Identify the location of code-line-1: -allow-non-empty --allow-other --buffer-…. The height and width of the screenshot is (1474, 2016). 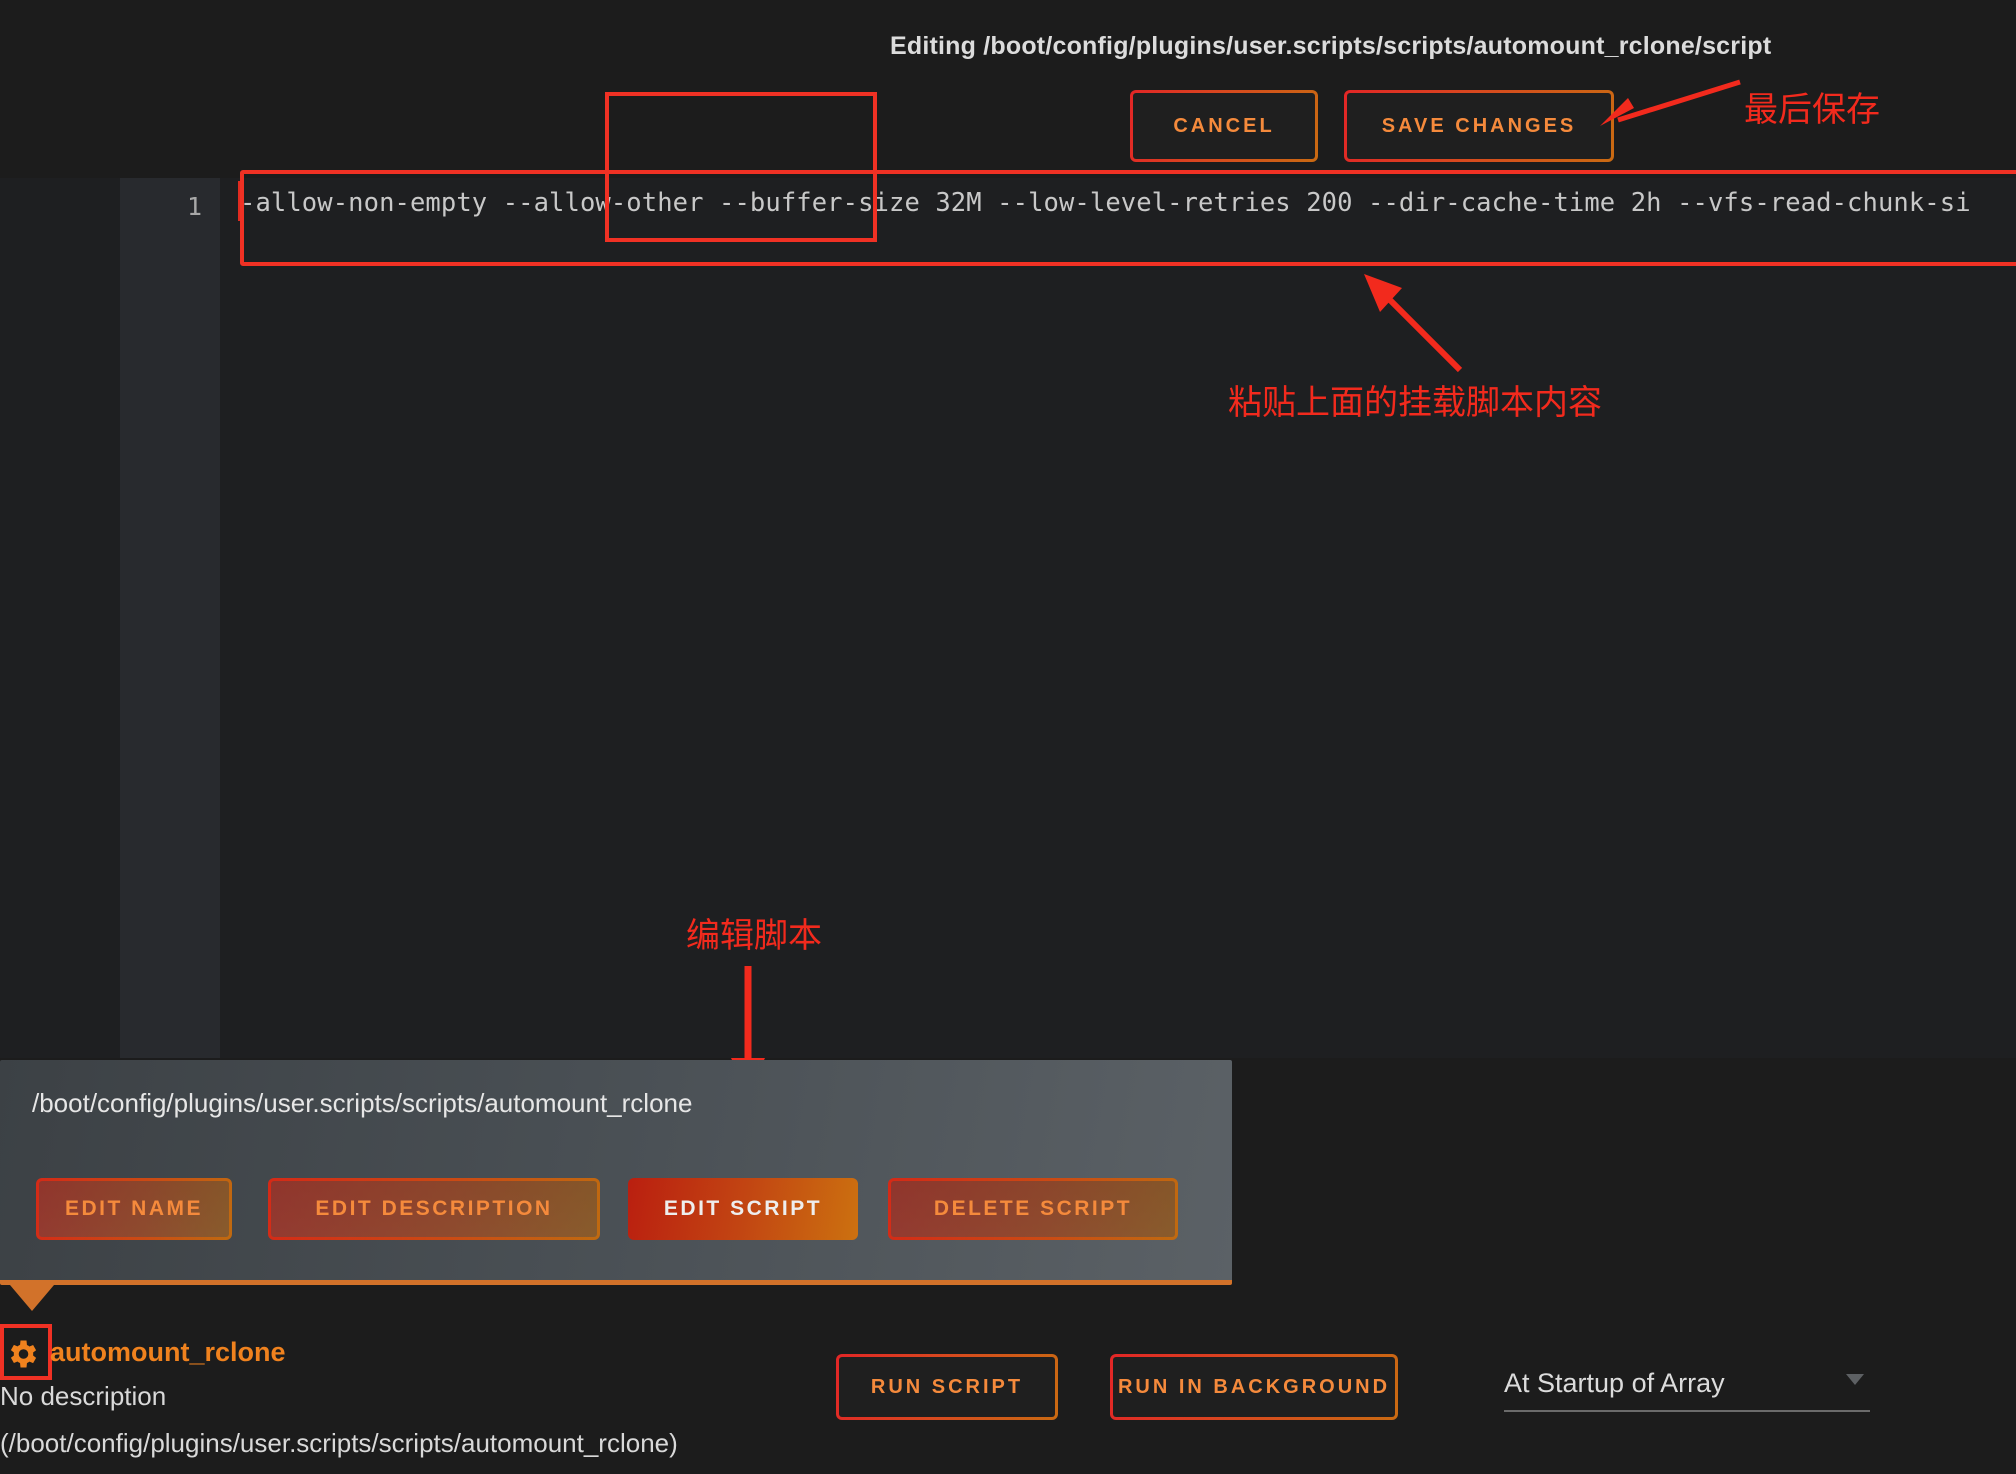
(1105, 203).